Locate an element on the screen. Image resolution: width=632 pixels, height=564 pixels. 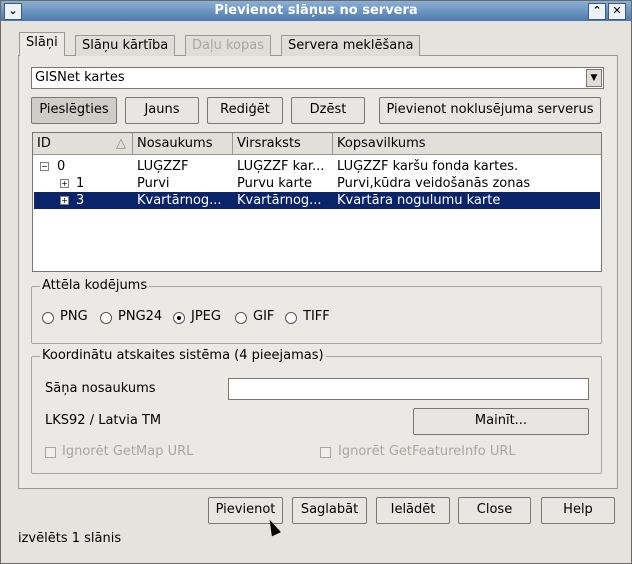
tab-tilesets: Daļu kopas is located at coordinates (228, 45).